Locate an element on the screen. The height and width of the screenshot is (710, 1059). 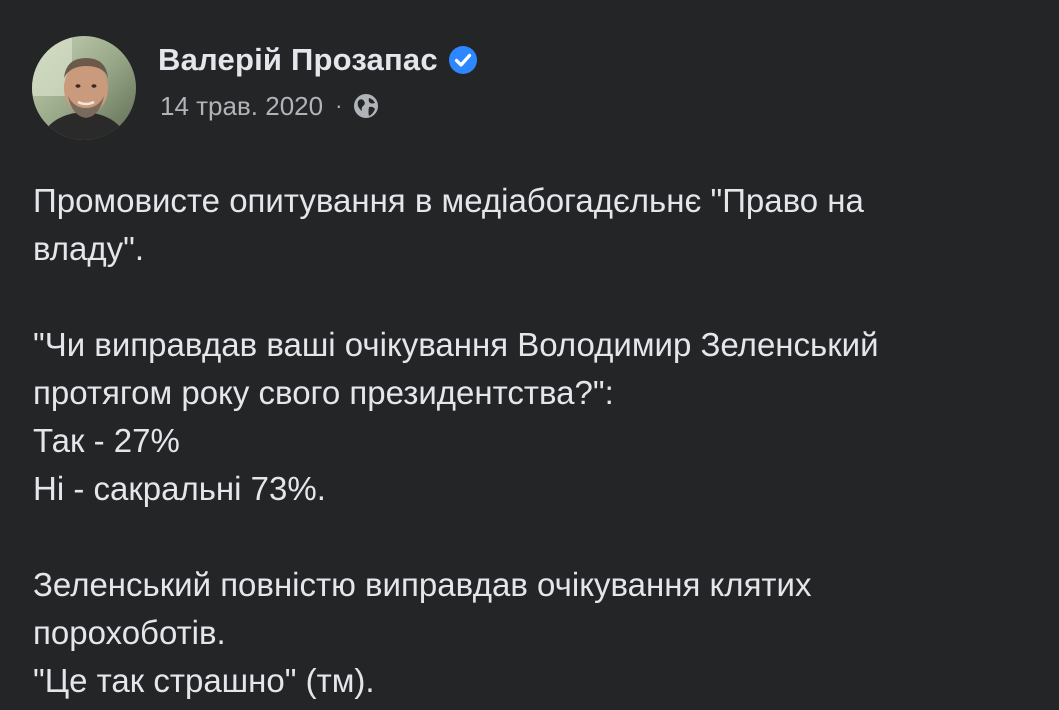
author-name: Валерій Прозапас is located at coordinates (298, 60).